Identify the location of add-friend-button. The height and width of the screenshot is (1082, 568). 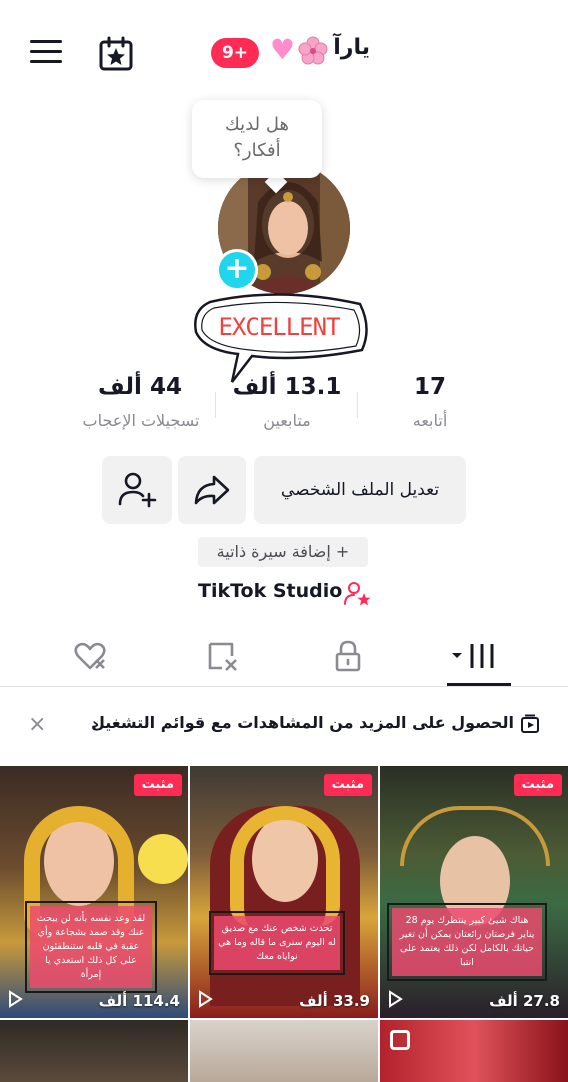
(137, 490).